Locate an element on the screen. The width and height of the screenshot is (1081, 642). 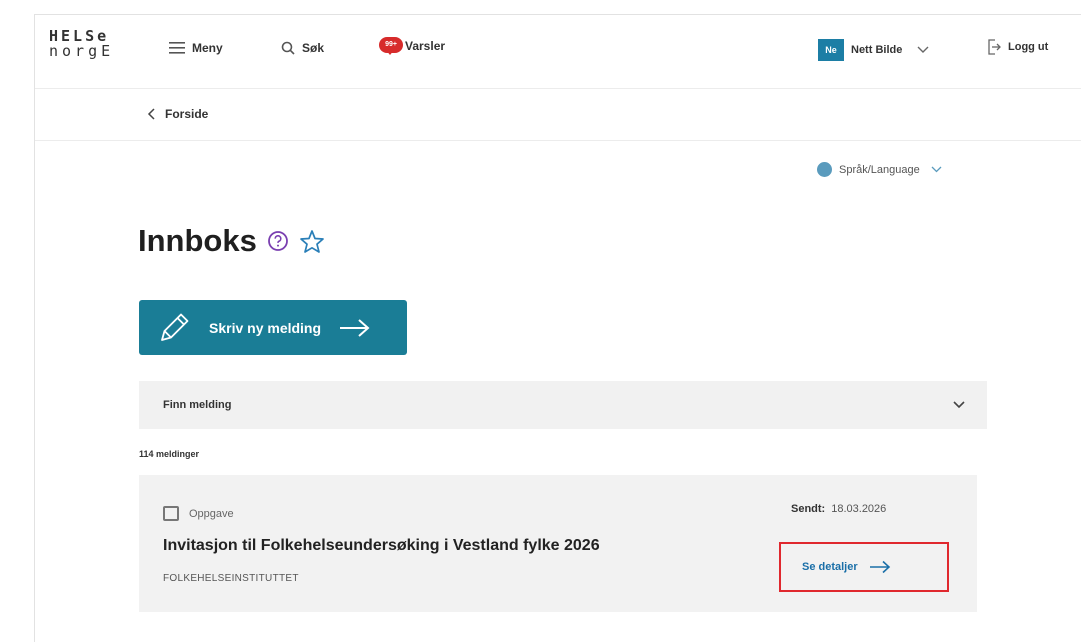
see-details-link: Se detaljer is located at coordinates (864, 567).